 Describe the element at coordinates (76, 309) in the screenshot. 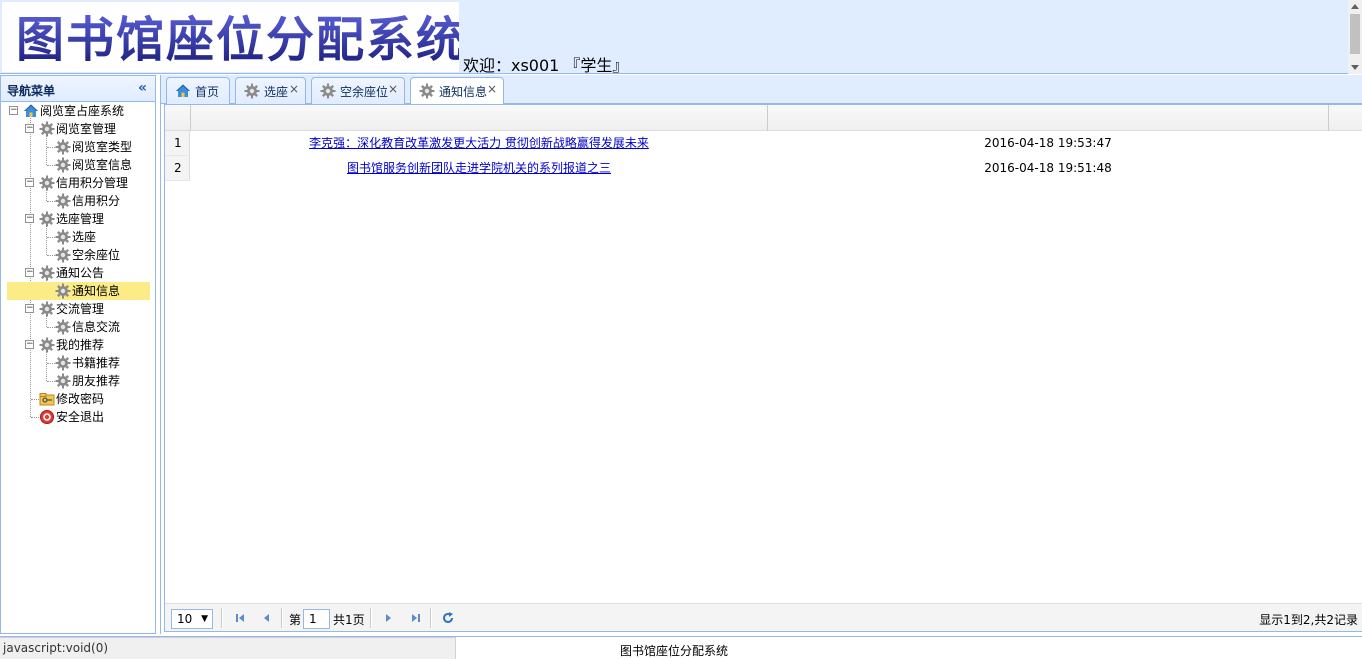

I see `tree-group-4: − 交流管理` at that location.